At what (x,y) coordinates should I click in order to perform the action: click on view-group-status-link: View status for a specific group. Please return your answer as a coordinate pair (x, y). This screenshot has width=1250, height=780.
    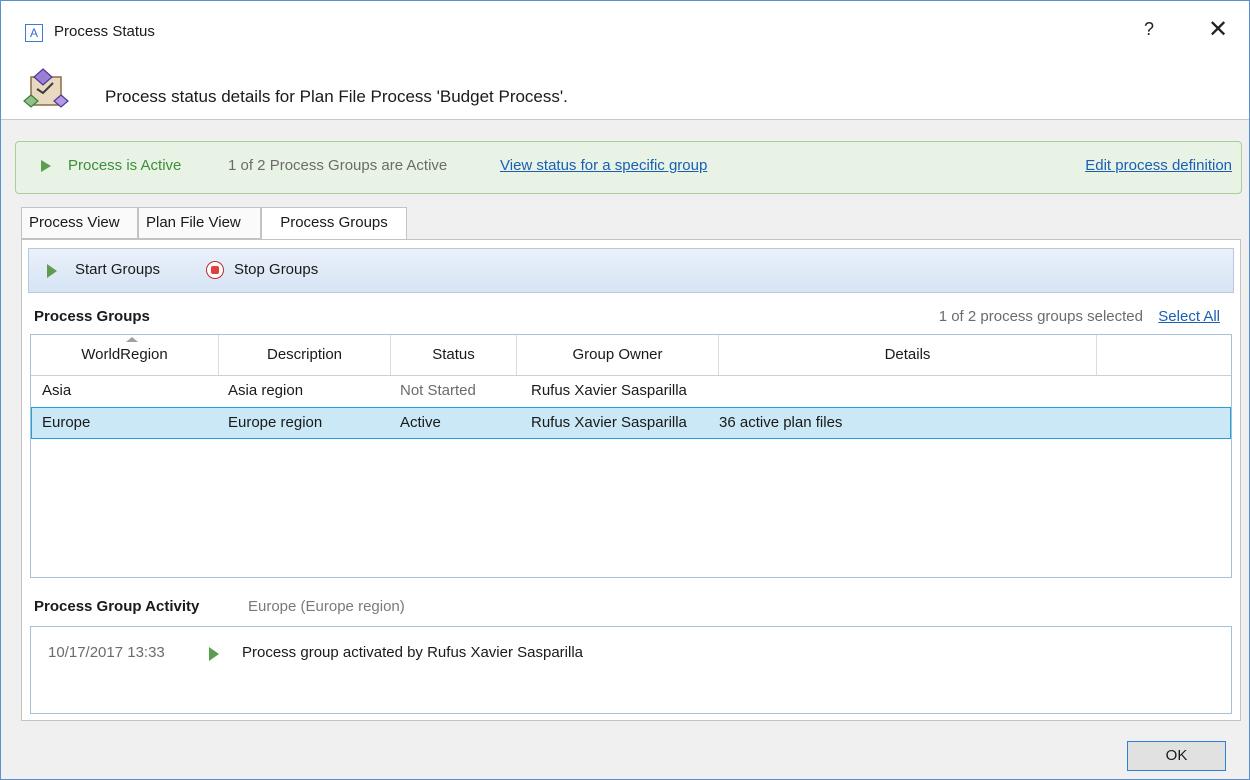
    Looking at the image, I should click on (603, 165).